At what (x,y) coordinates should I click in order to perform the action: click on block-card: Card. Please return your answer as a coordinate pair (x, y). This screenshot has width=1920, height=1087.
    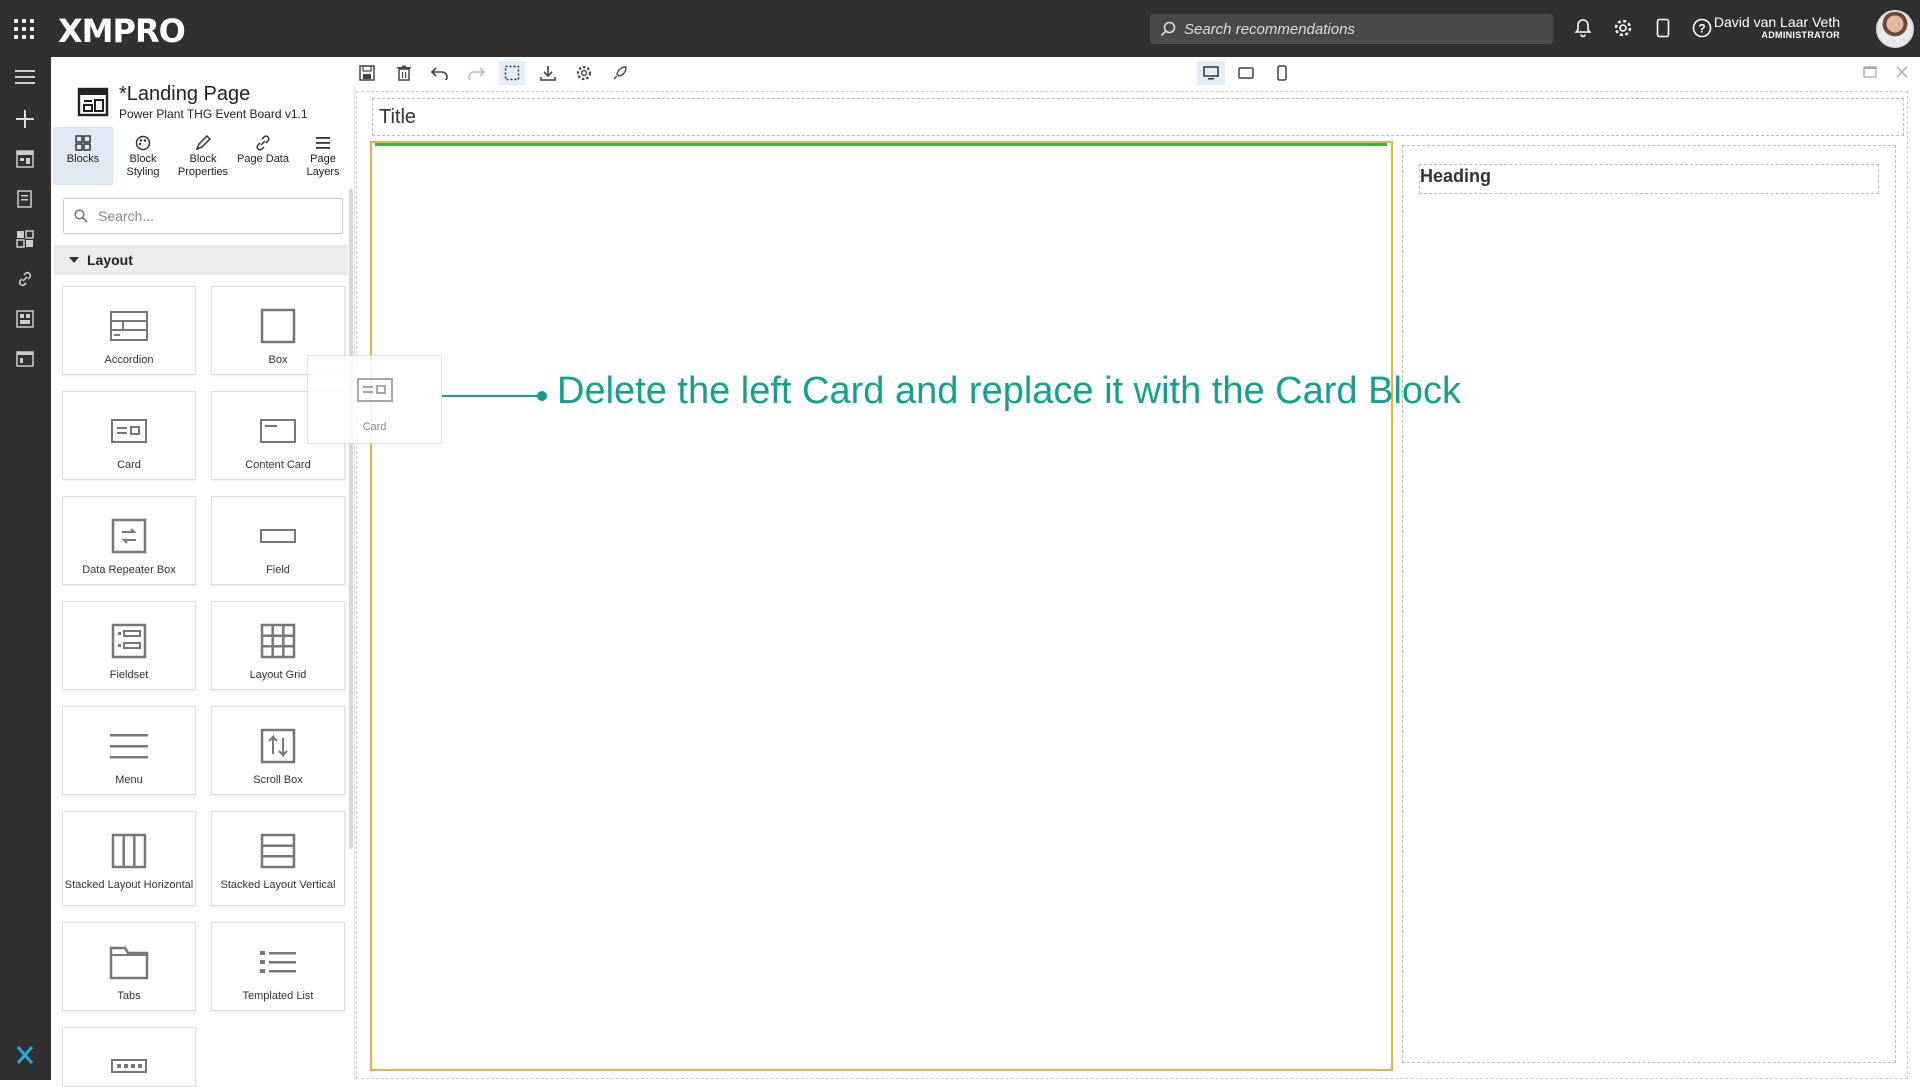
    Looking at the image, I should click on (129, 435).